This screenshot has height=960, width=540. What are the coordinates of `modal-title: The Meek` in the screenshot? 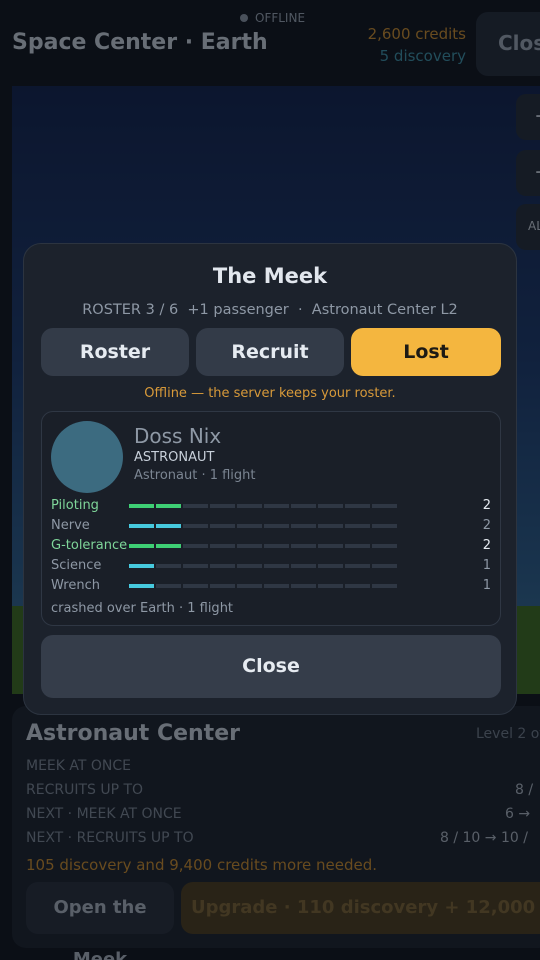 It's located at (270, 276).